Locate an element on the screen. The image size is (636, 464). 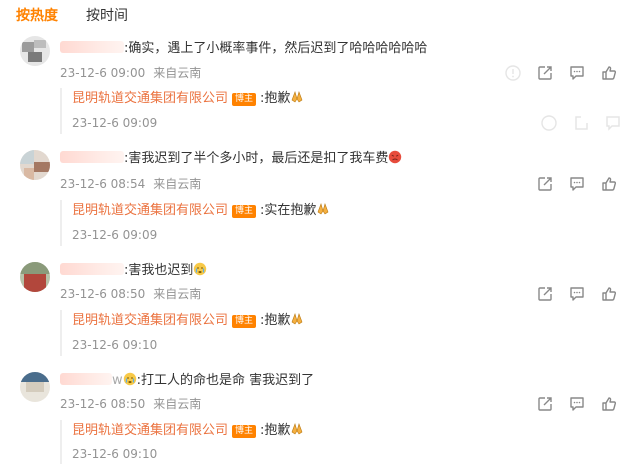
comment-date: 23-12-6 08:54 is located at coordinates (103, 184).